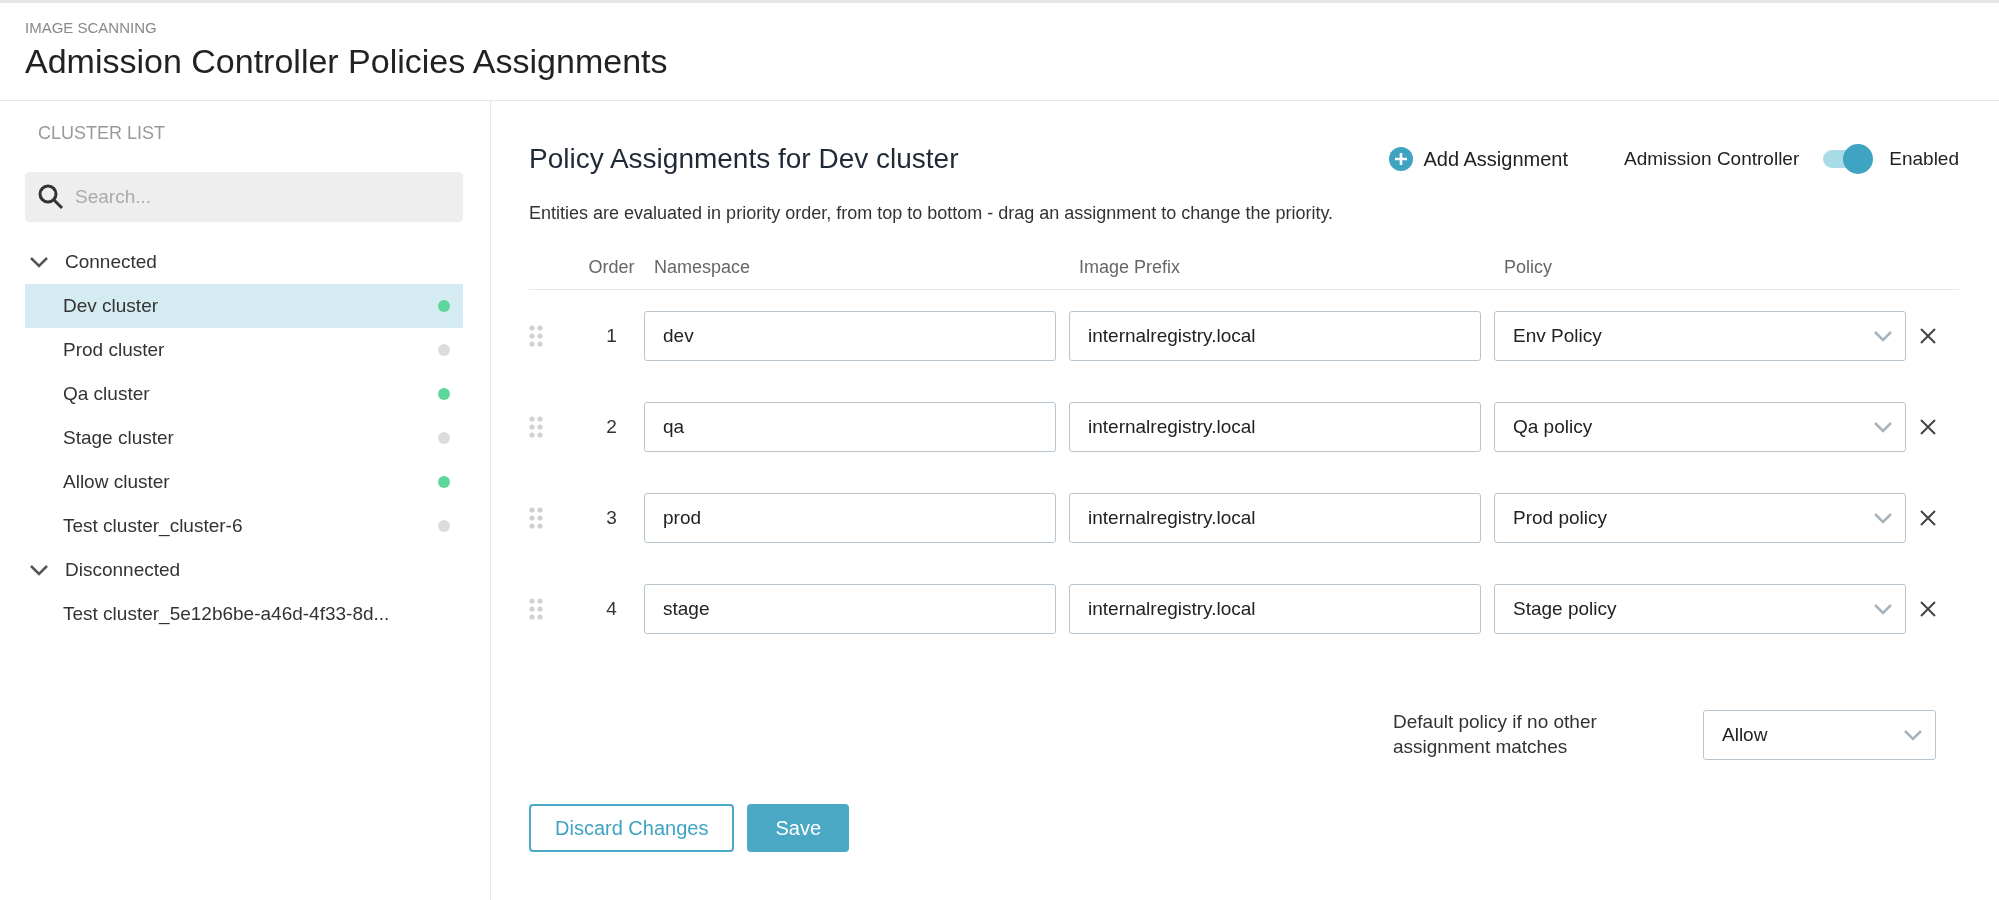 This screenshot has width=1999, height=900. Describe the element at coordinates (702, 267) in the screenshot. I see `column-header: Namespace` at that location.